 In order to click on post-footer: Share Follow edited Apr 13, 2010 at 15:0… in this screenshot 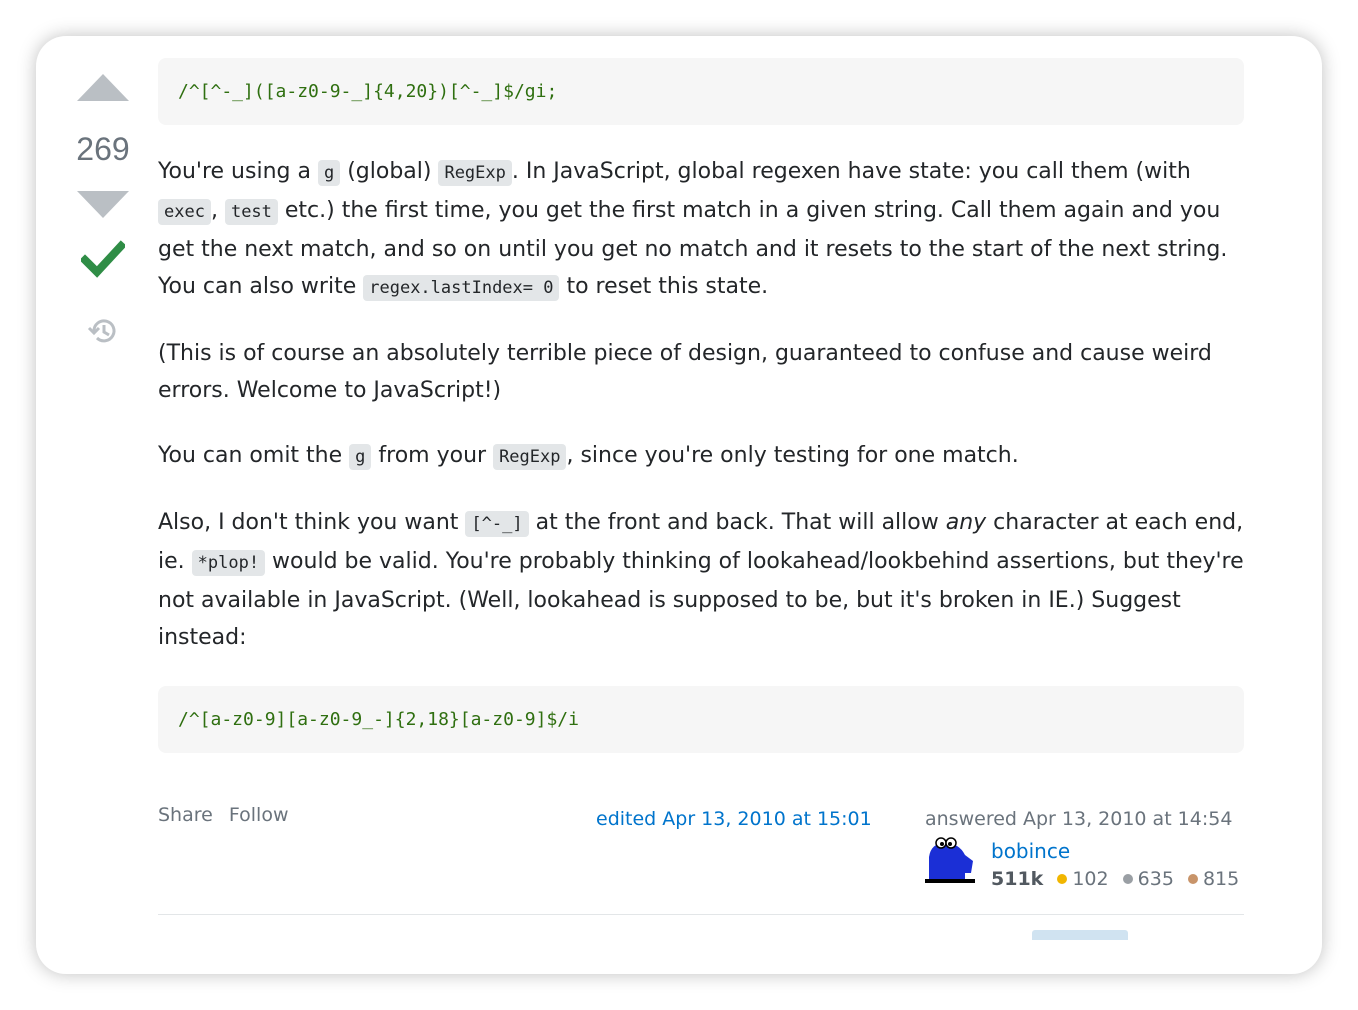, I will do `click(701, 848)`.